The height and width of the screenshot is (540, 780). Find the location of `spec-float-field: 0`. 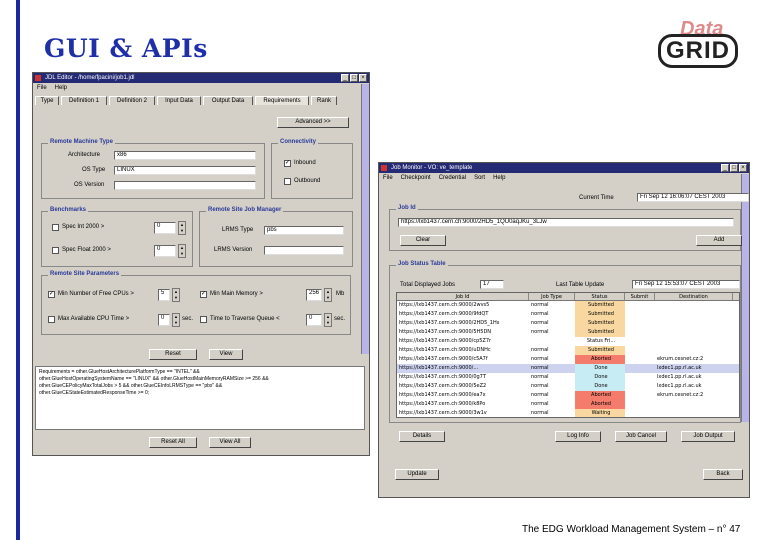

spec-float-field: 0 is located at coordinates (165, 251).